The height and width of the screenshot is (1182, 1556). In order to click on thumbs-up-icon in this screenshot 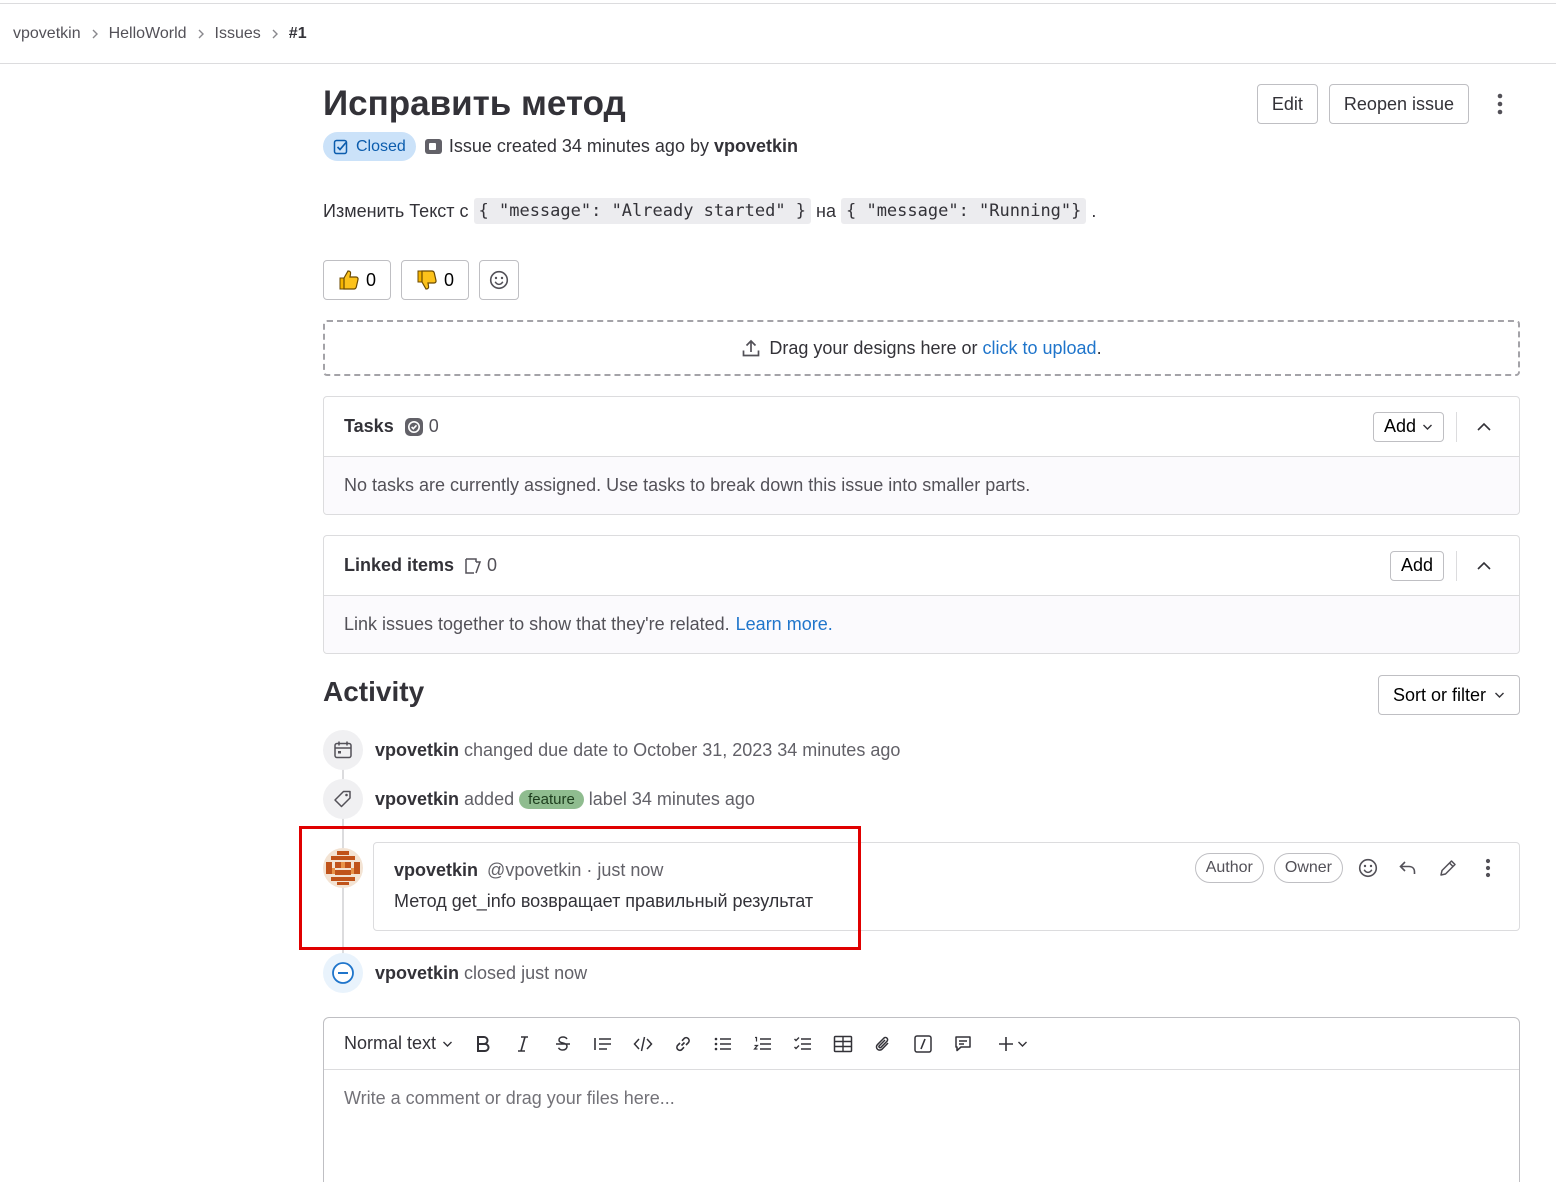, I will do `click(349, 280)`.